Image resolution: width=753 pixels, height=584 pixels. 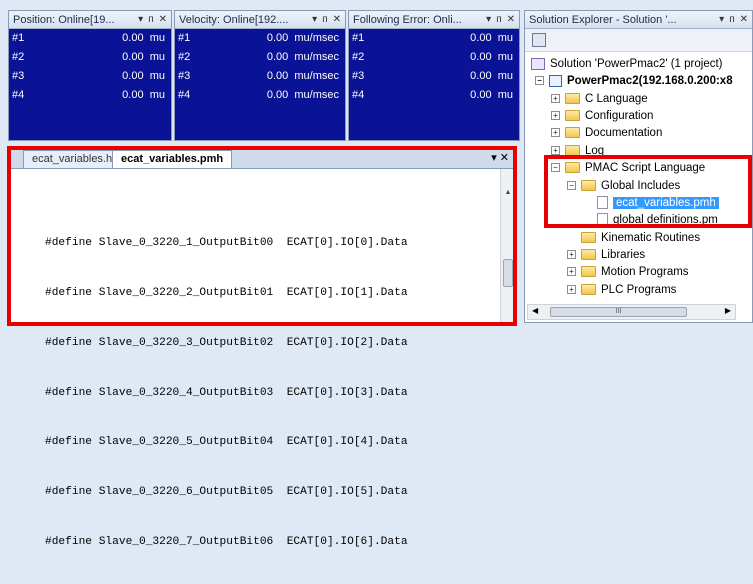 I want to click on tab-controls: ▾ ✕, so click(x=500, y=157).